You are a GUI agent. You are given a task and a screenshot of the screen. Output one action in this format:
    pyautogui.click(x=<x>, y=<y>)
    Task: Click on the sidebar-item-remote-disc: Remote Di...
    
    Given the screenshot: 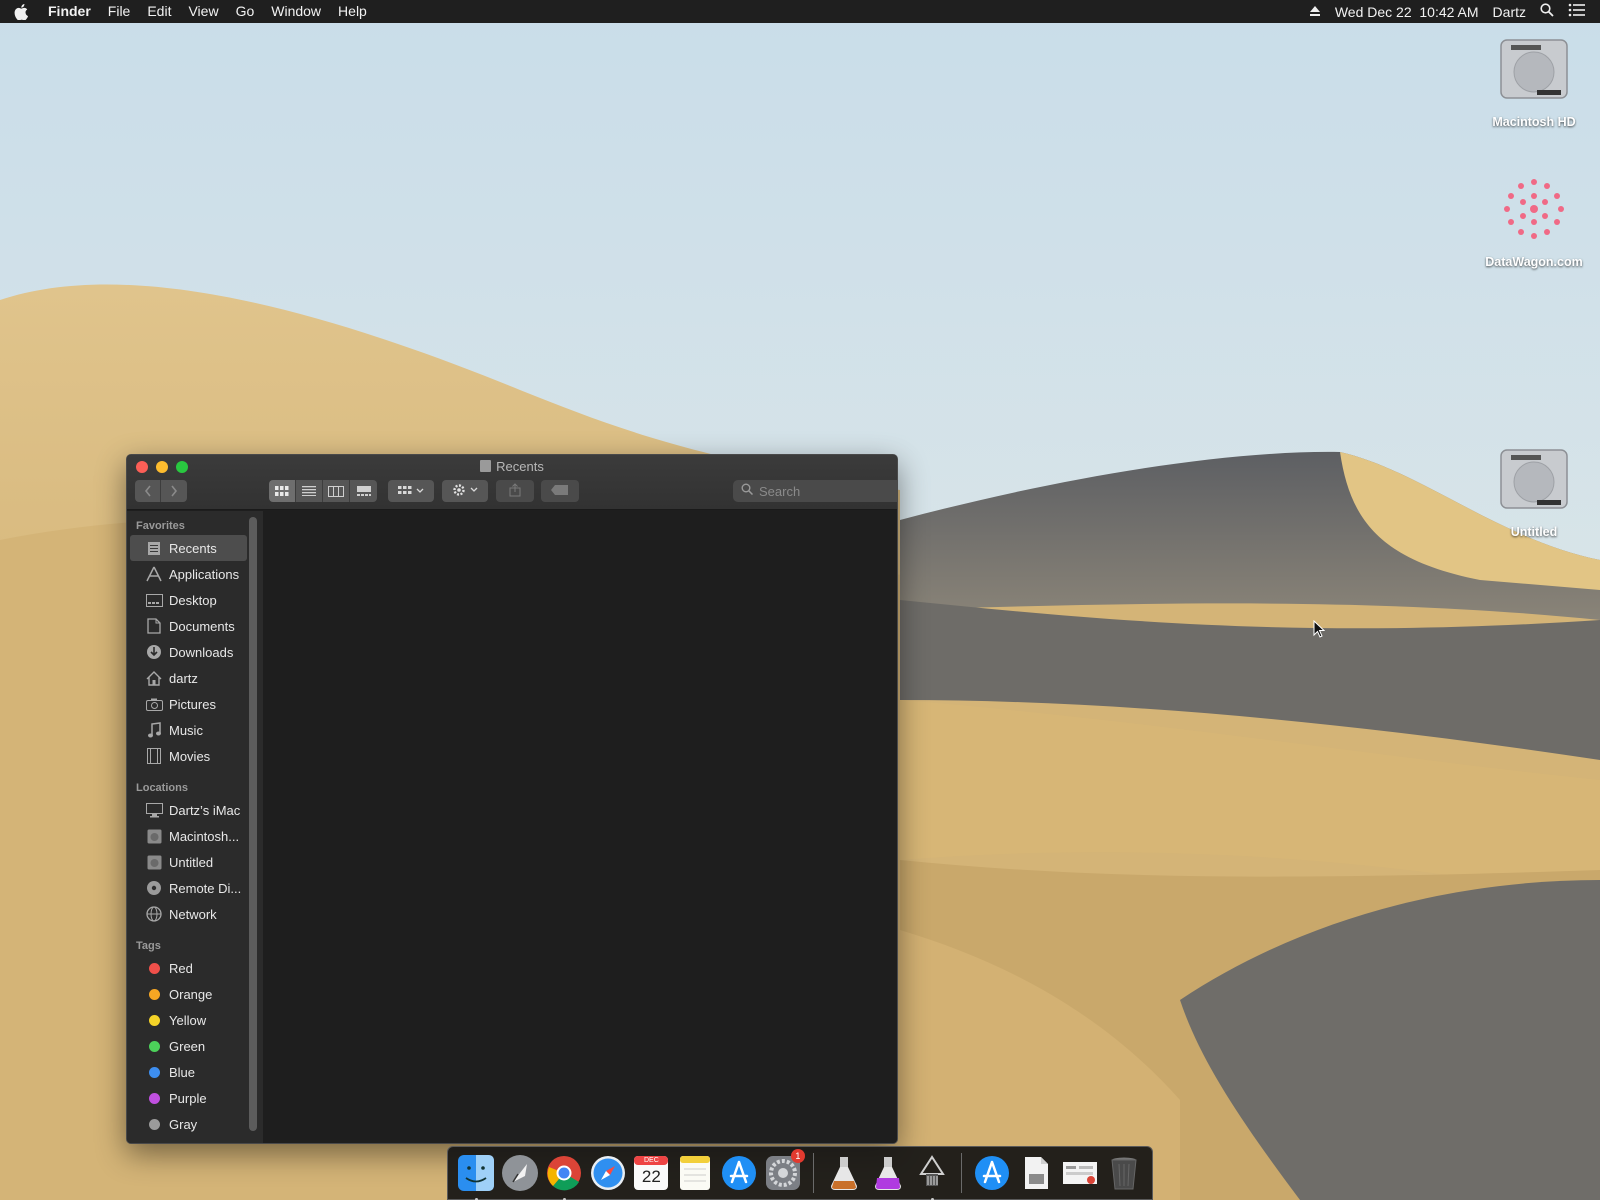 What is the action you would take?
    pyautogui.click(x=187, y=888)
    